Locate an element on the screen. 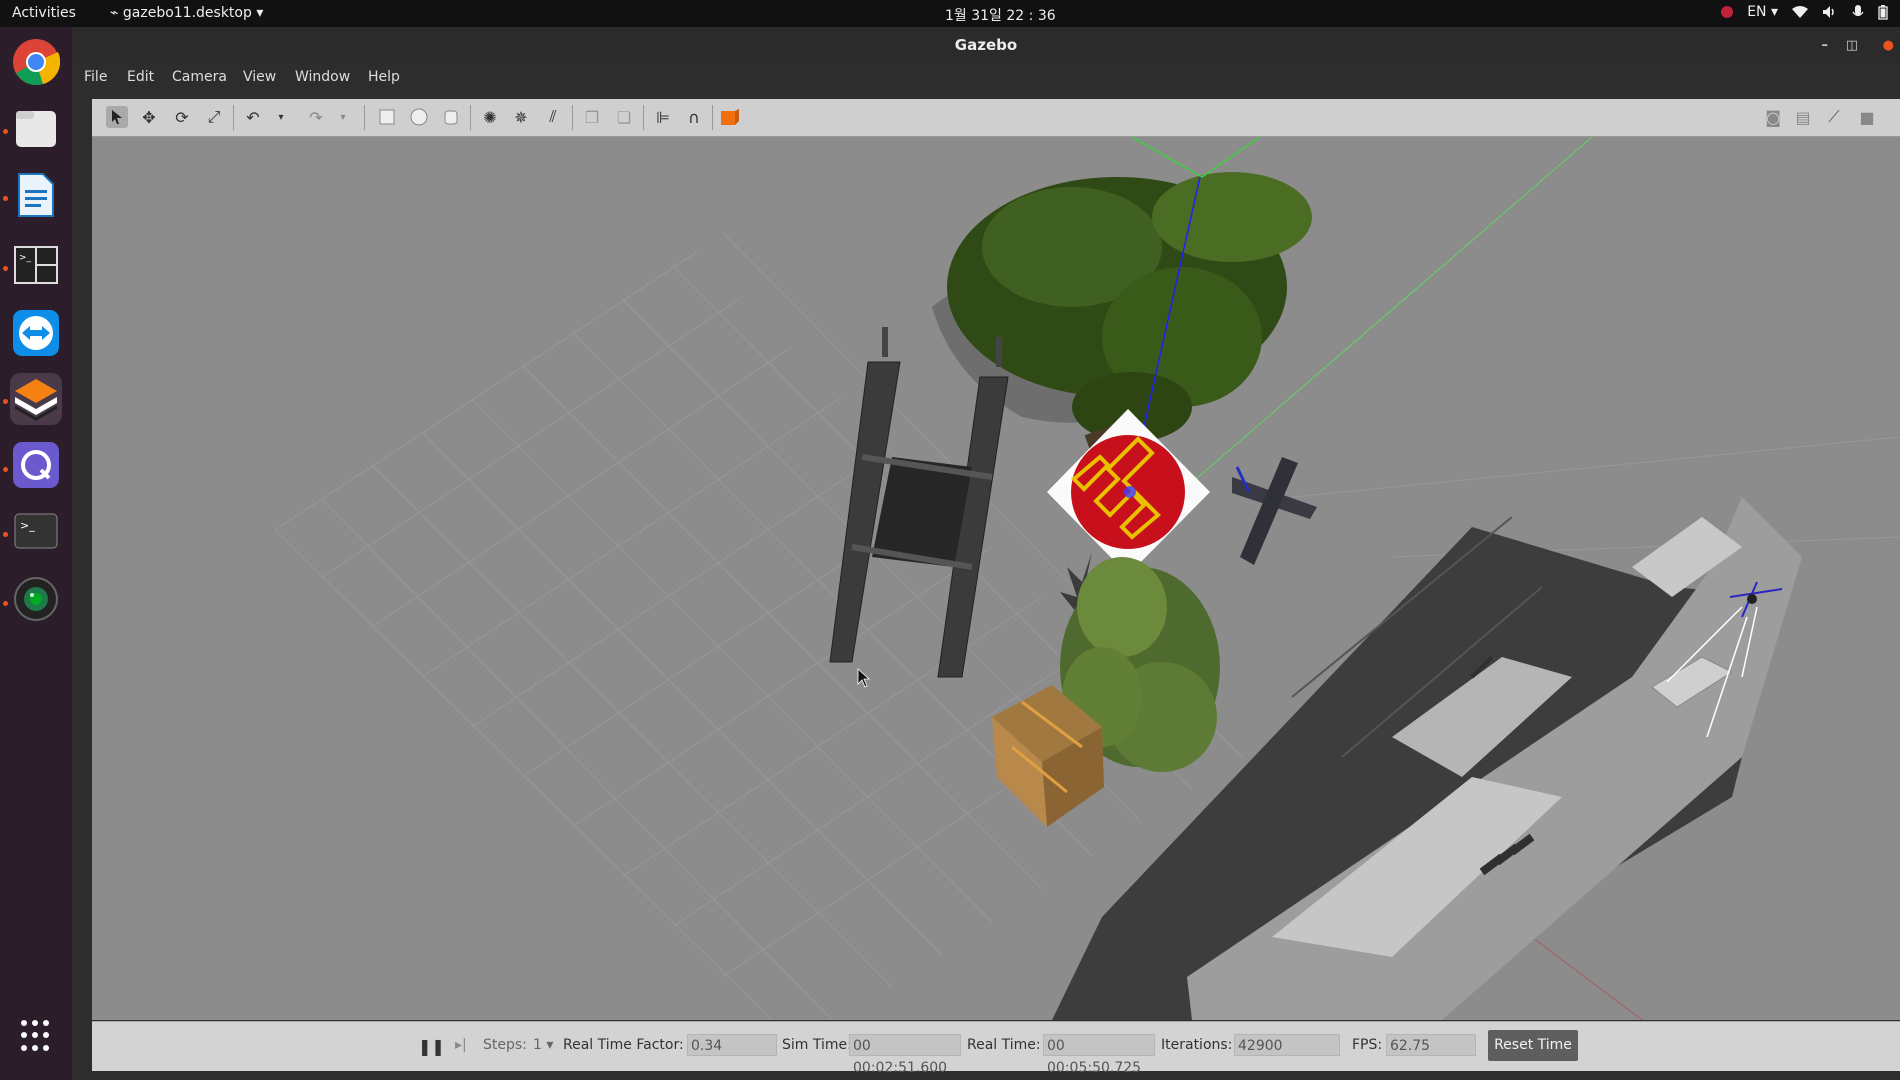 This screenshot has height=1080, width=1900. qgroundcontrol-launcher is located at coordinates (36, 465).